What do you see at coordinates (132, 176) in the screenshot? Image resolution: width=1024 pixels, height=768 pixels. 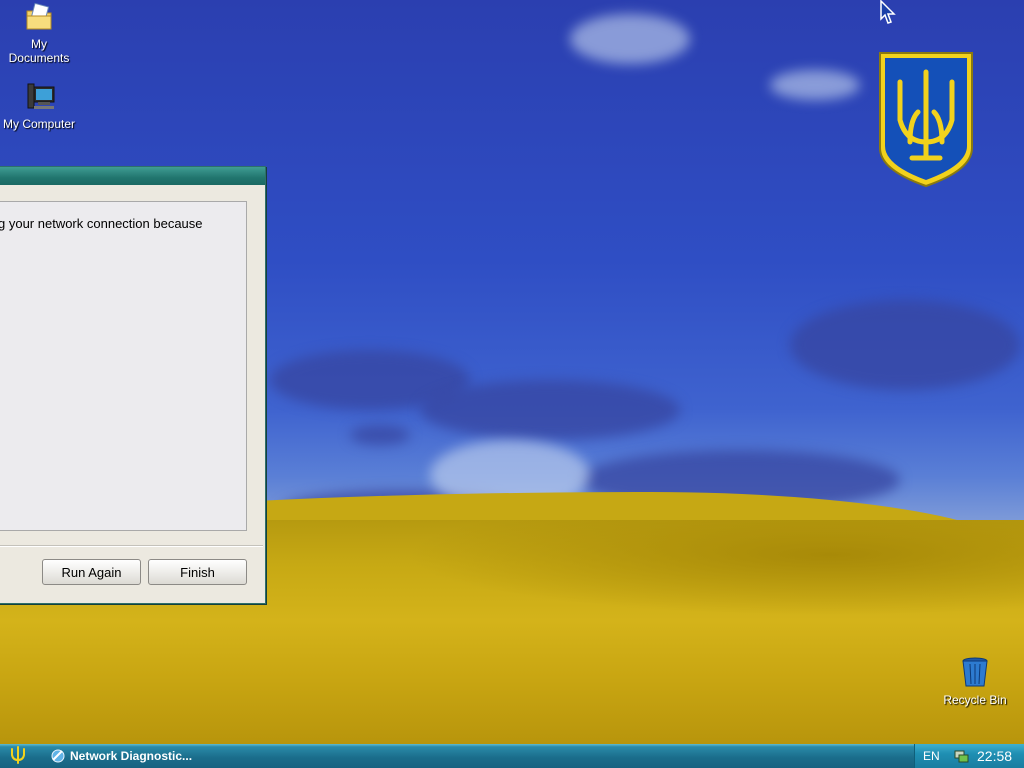 I see `dialog-title-bar` at bounding box center [132, 176].